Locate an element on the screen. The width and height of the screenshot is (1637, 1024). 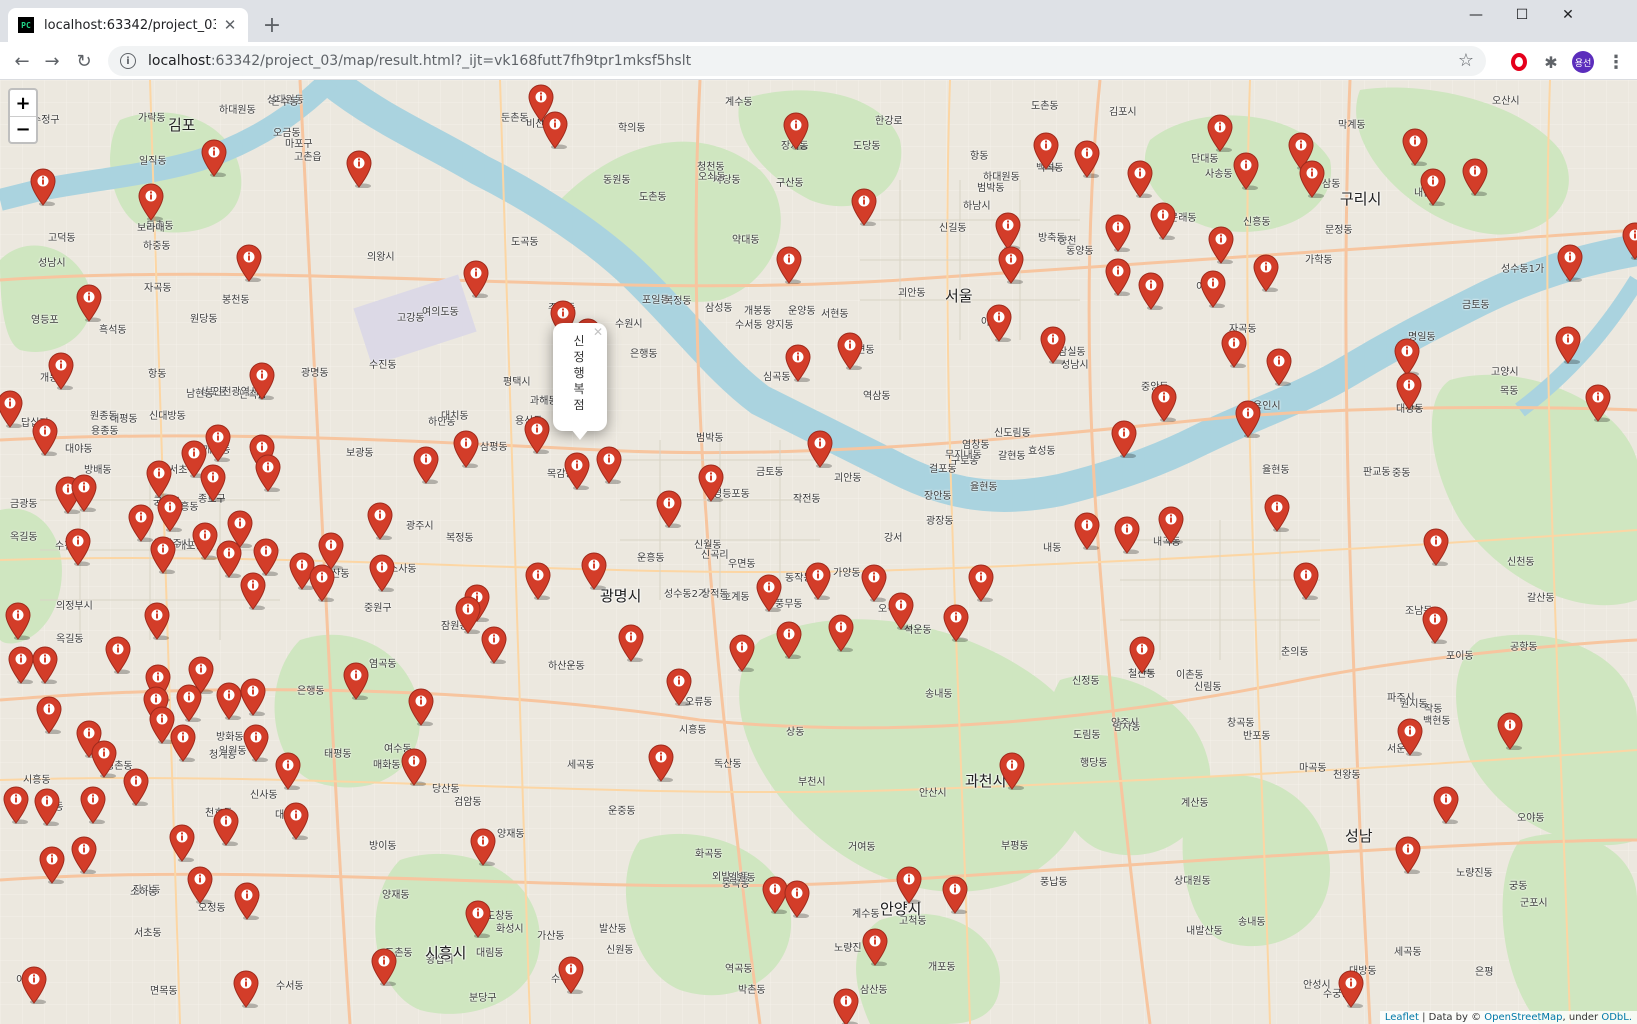
close-window-button: ✕ is located at coordinates (1568, 15).